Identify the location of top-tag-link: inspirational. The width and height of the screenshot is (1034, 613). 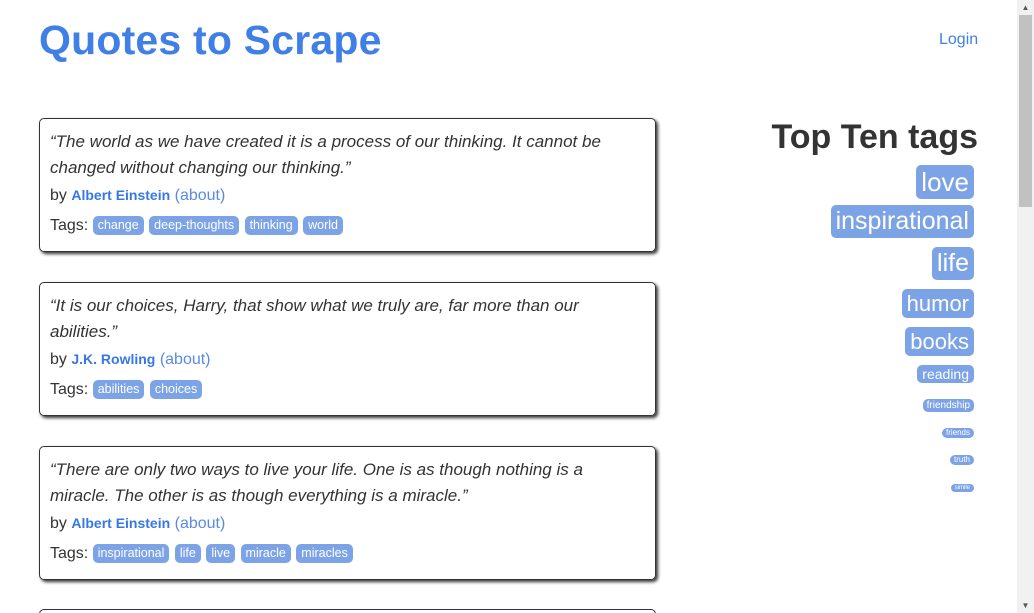
(902, 221).